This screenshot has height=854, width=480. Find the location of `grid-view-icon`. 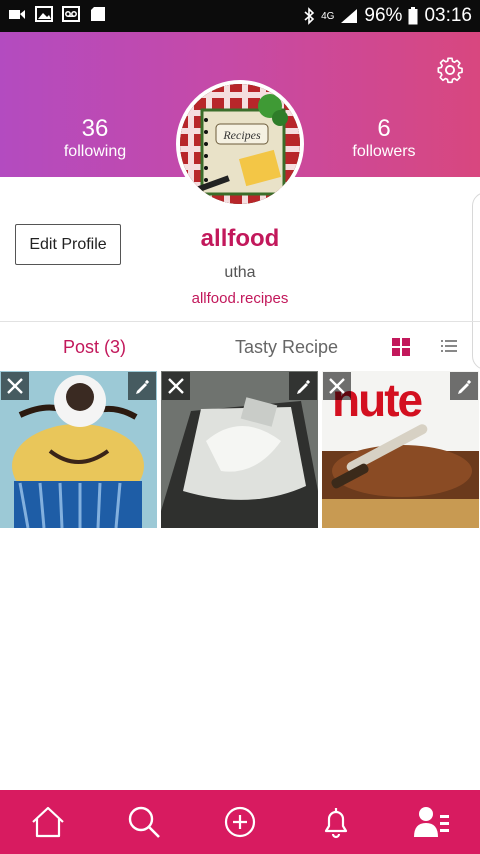

grid-view-icon is located at coordinates (401, 347).